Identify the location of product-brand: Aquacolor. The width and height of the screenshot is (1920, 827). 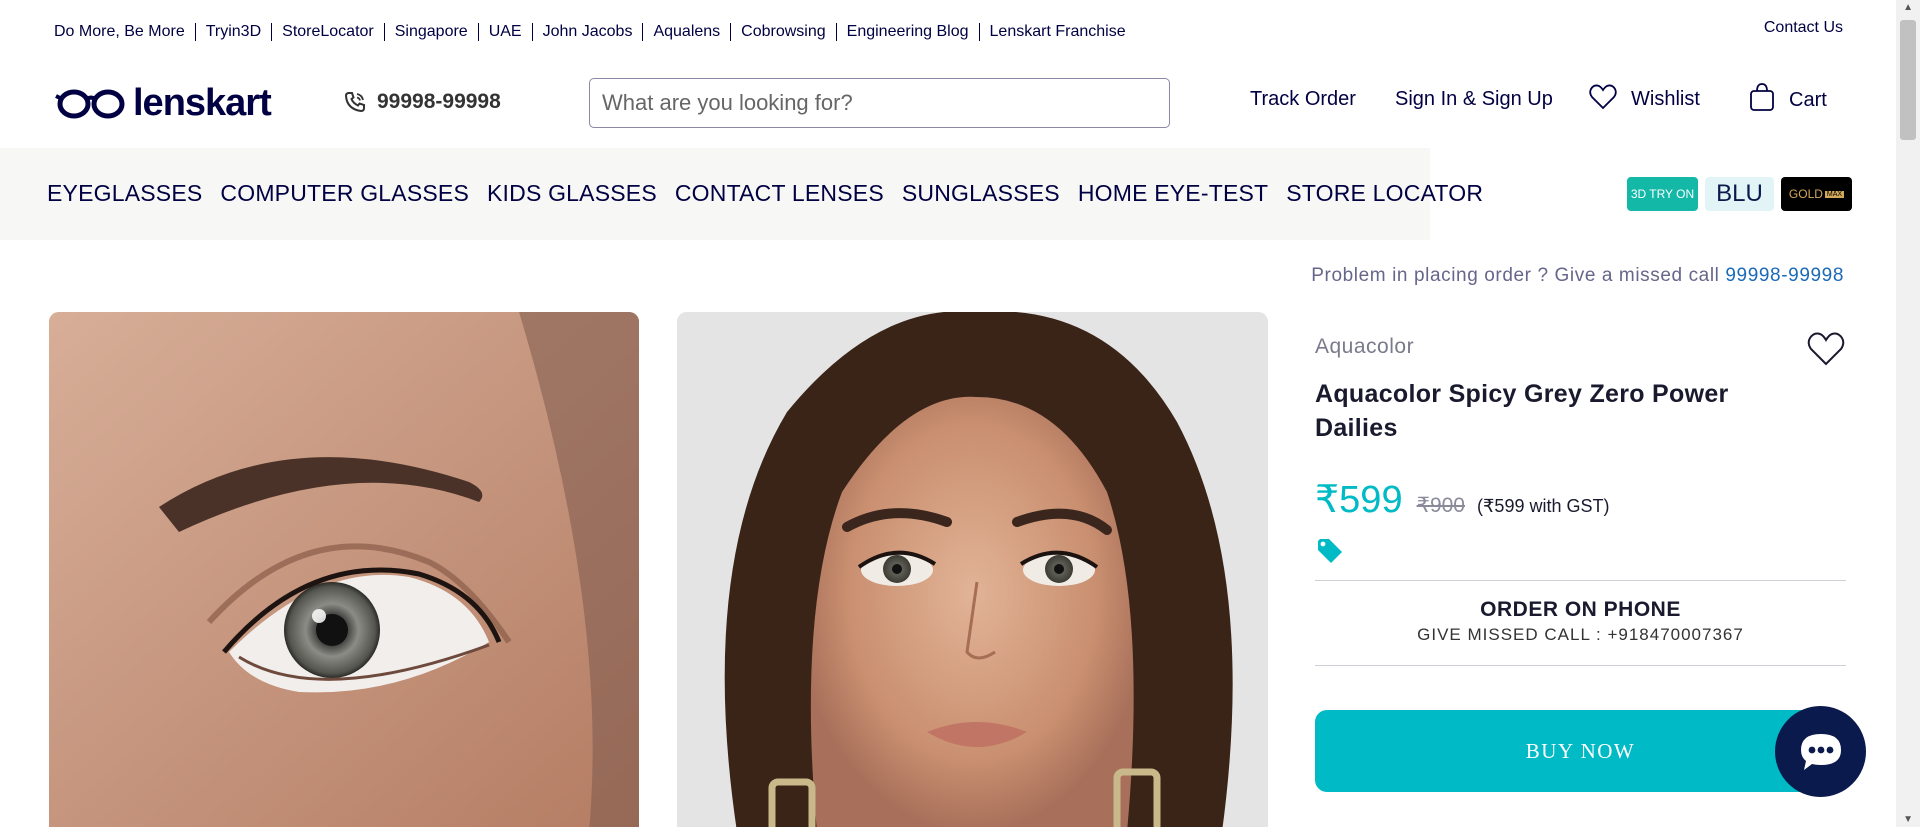
(1365, 346).